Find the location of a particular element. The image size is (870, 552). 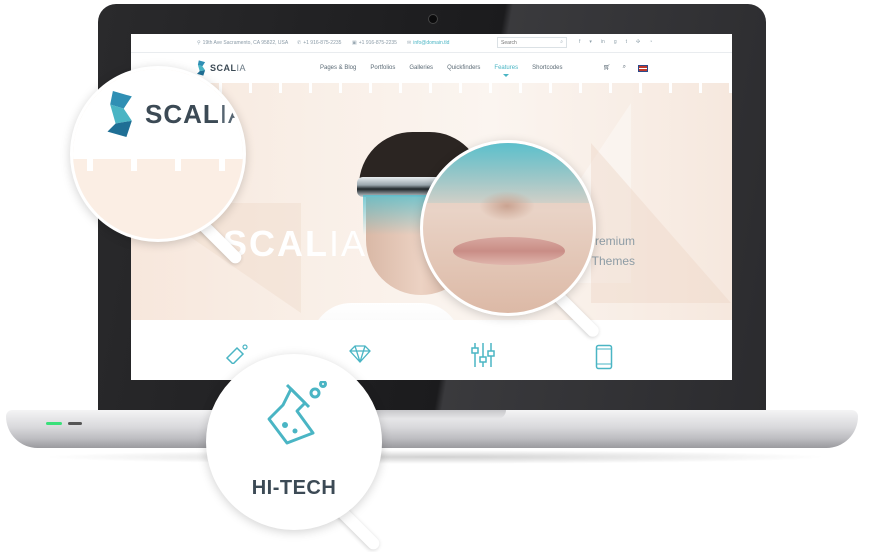

model-collar is located at coordinates (386, 311).